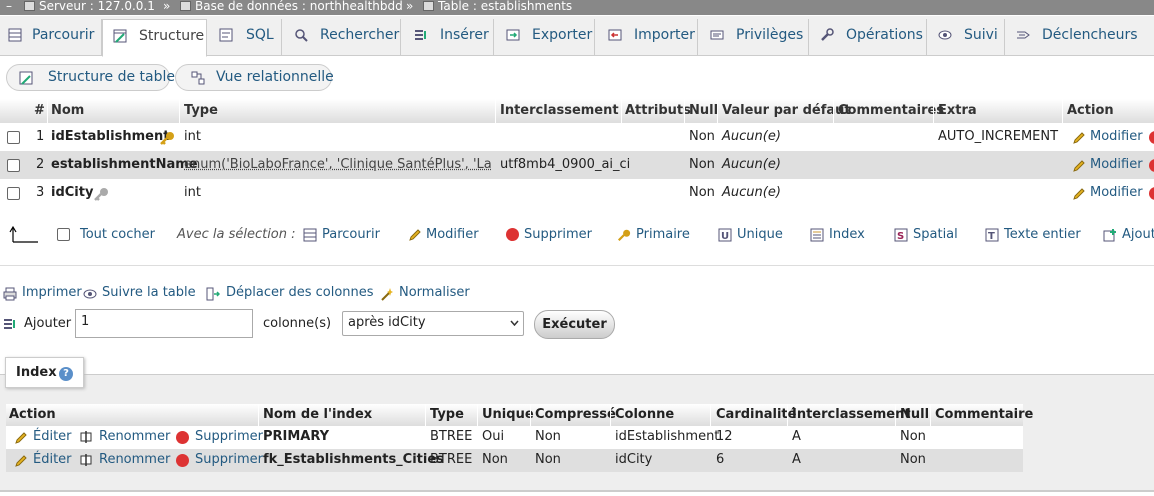 The image size is (1154, 496). Describe the element at coordinates (387, 294) in the screenshot. I see `normalize-icon` at that location.